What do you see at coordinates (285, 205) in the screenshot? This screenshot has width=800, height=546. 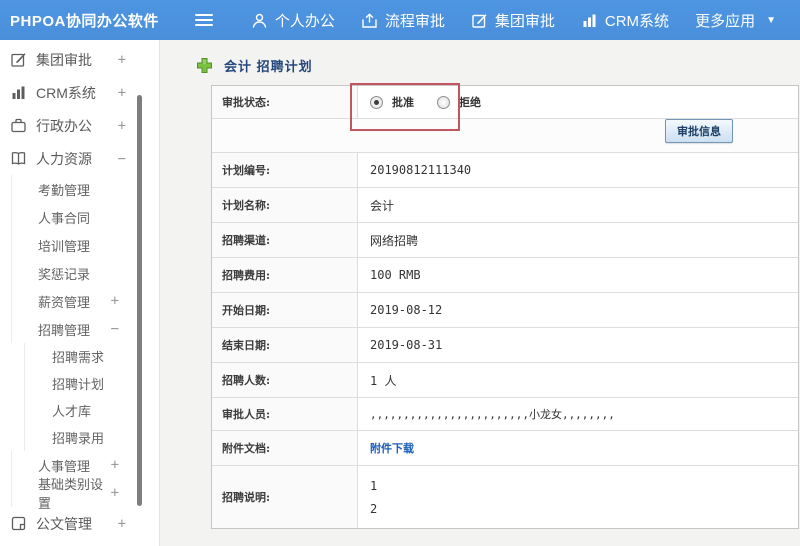 I see `row-label: 计划名称:` at bounding box center [285, 205].